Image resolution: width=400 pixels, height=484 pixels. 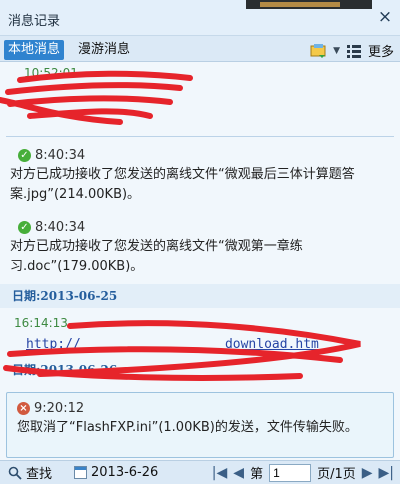 What do you see at coordinates (200, 334) in the screenshot?
I see `obscured-message-link: 16:14:13 http:// download.htm` at bounding box center [200, 334].